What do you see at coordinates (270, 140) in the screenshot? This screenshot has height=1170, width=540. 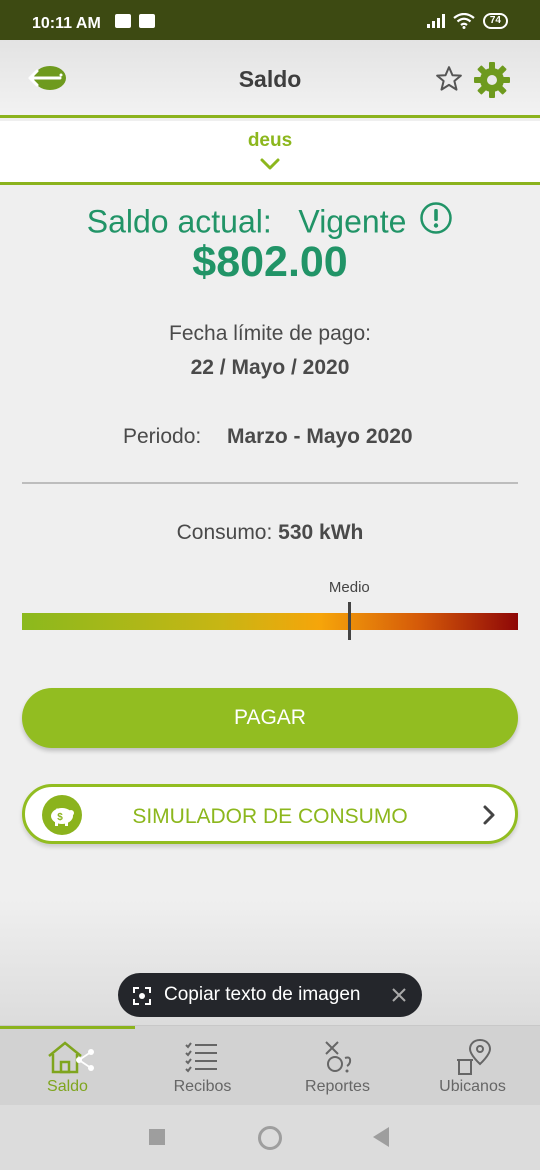 I see `account-name: deus` at bounding box center [270, 140].